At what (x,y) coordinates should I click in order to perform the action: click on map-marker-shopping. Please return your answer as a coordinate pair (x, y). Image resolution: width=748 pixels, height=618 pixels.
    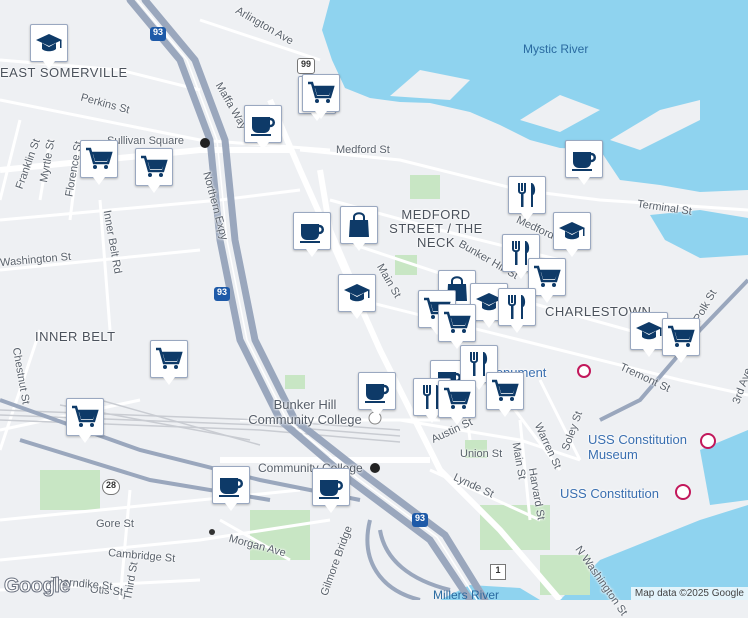
    Looking at the image, I should click on (359, 228).